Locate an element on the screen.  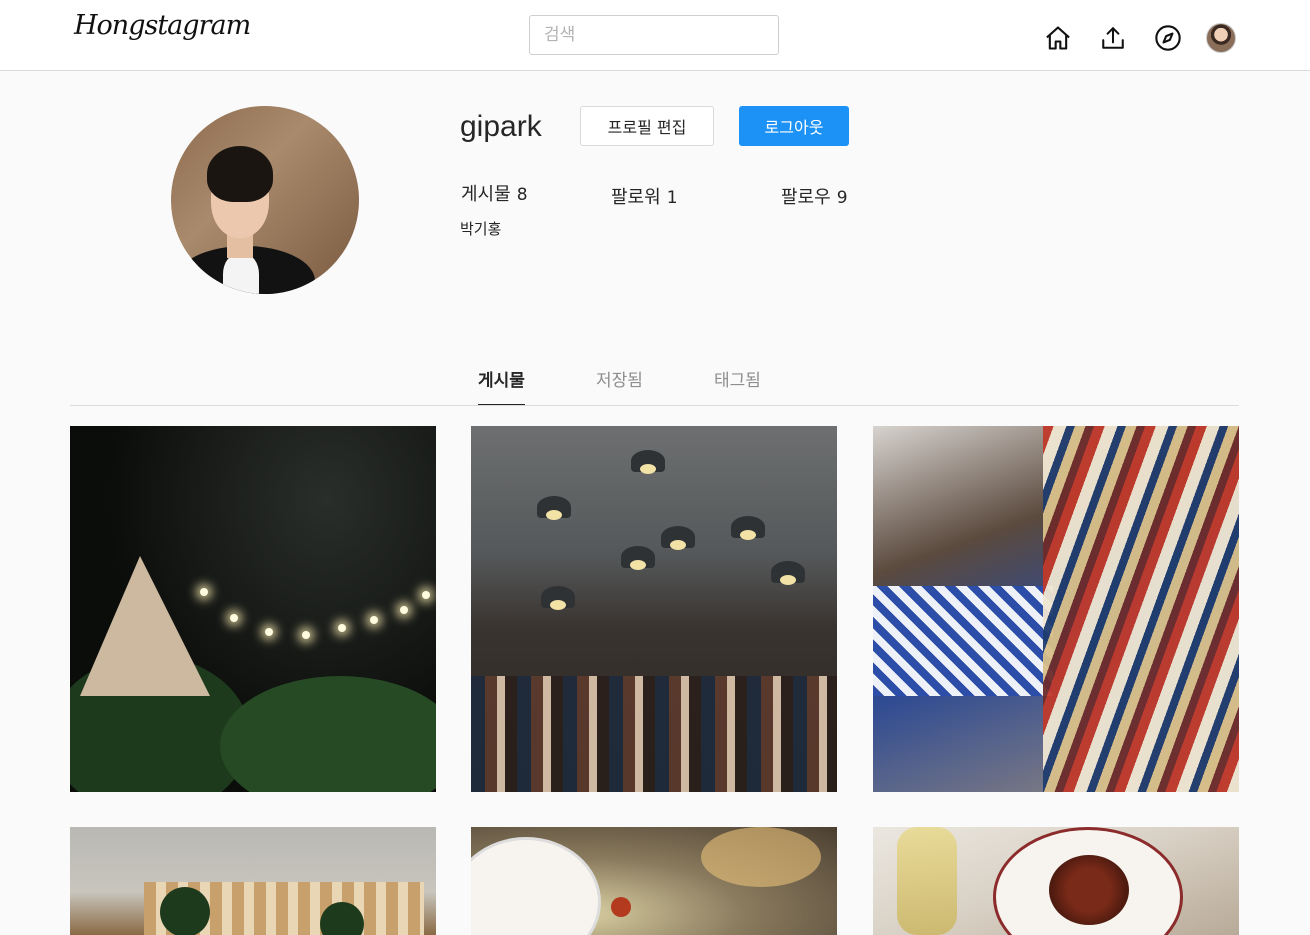
profile-username: gipark is located at coordinates (501, 126).